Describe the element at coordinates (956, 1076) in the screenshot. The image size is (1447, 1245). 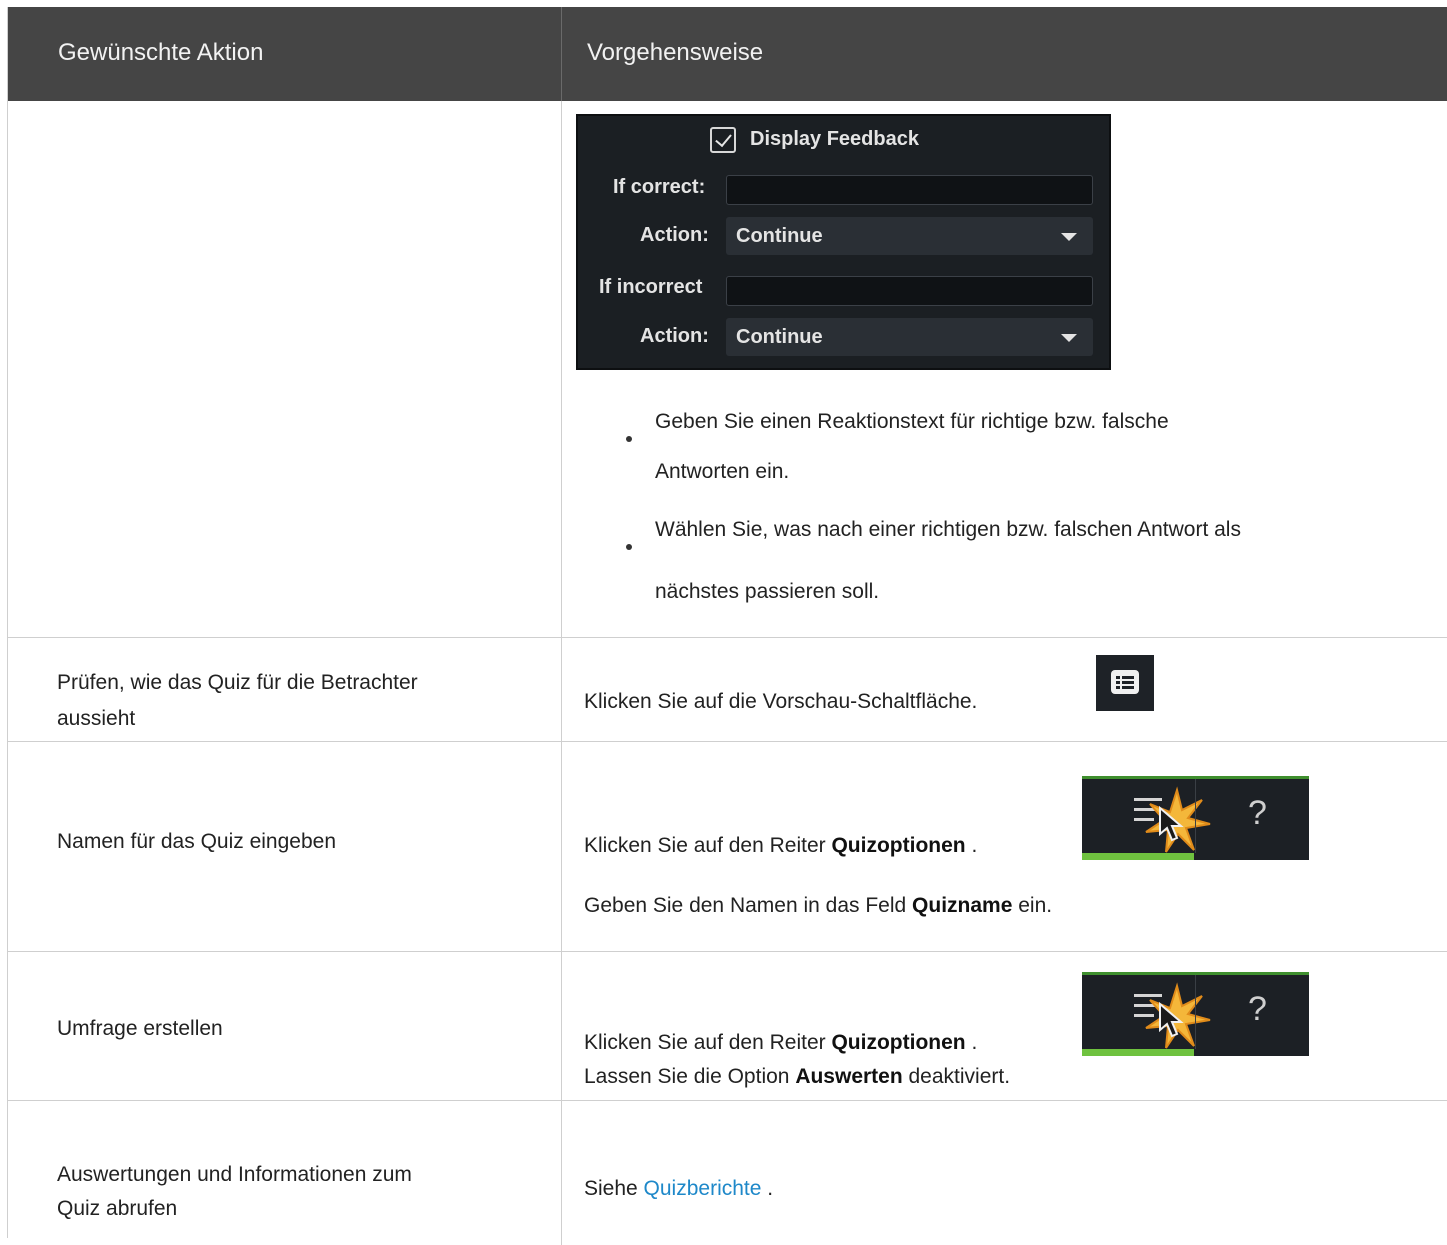
I see `step2-post: deaktiviert.` at that location.